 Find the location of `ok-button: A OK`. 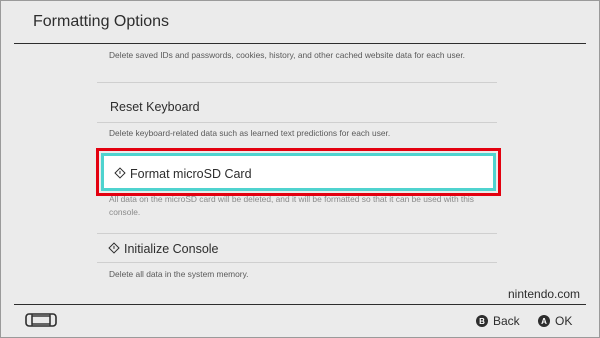

ok-button: A OK is located at coordinates (555, 321).